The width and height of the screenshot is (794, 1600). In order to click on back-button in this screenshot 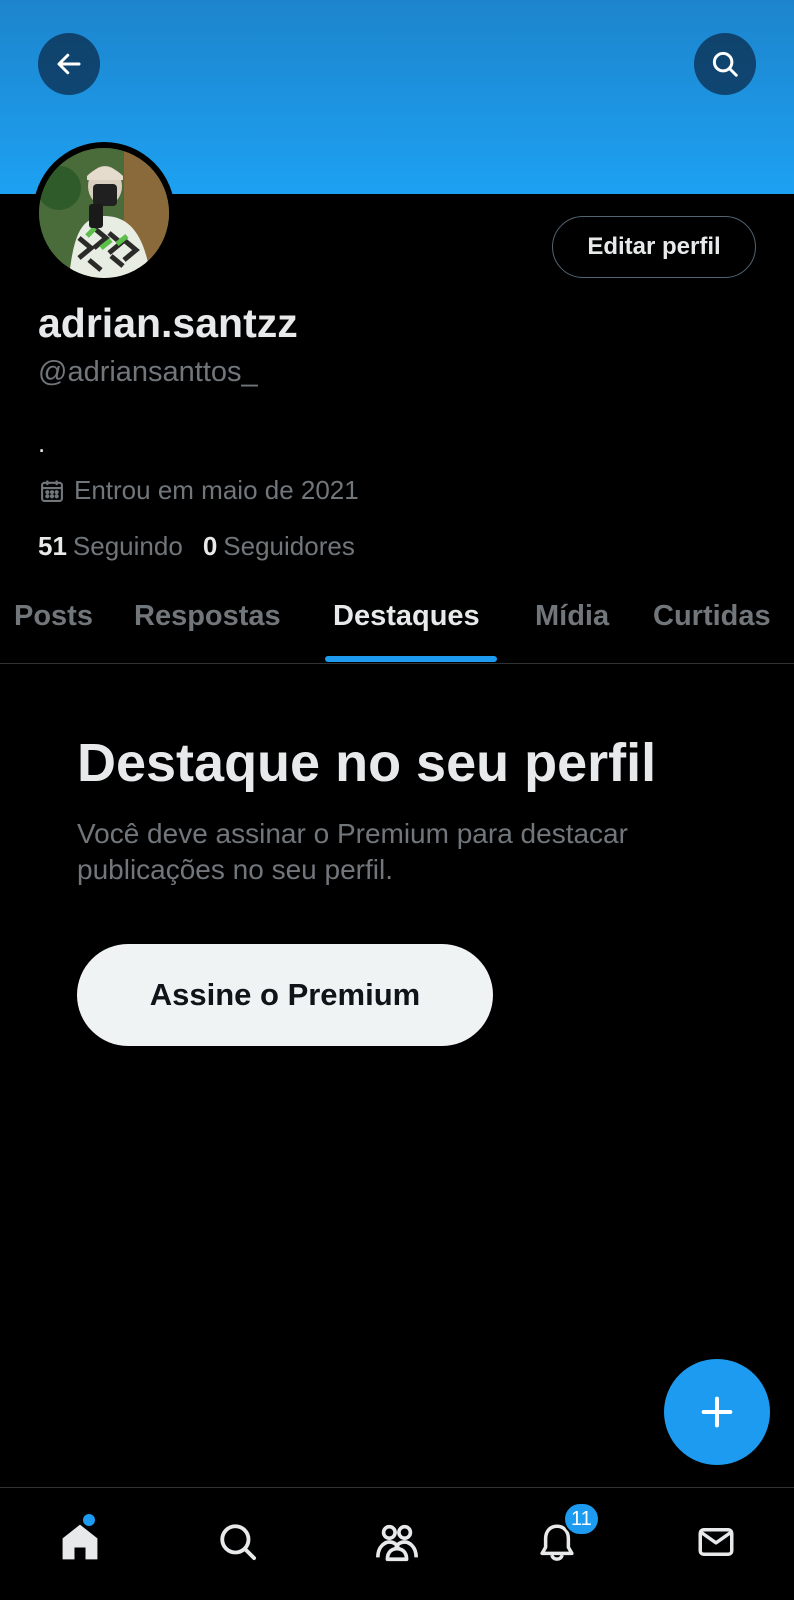, I will do `click(69, 64)`.